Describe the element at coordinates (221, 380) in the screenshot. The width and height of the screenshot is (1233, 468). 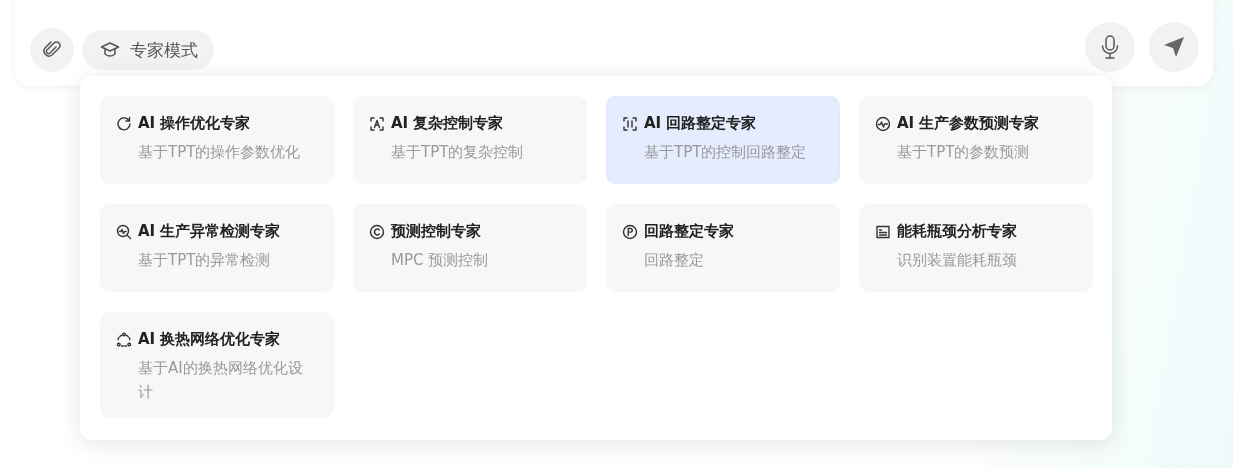
I see `expert-description: 基于AI的换热网络优化设计` at that location.